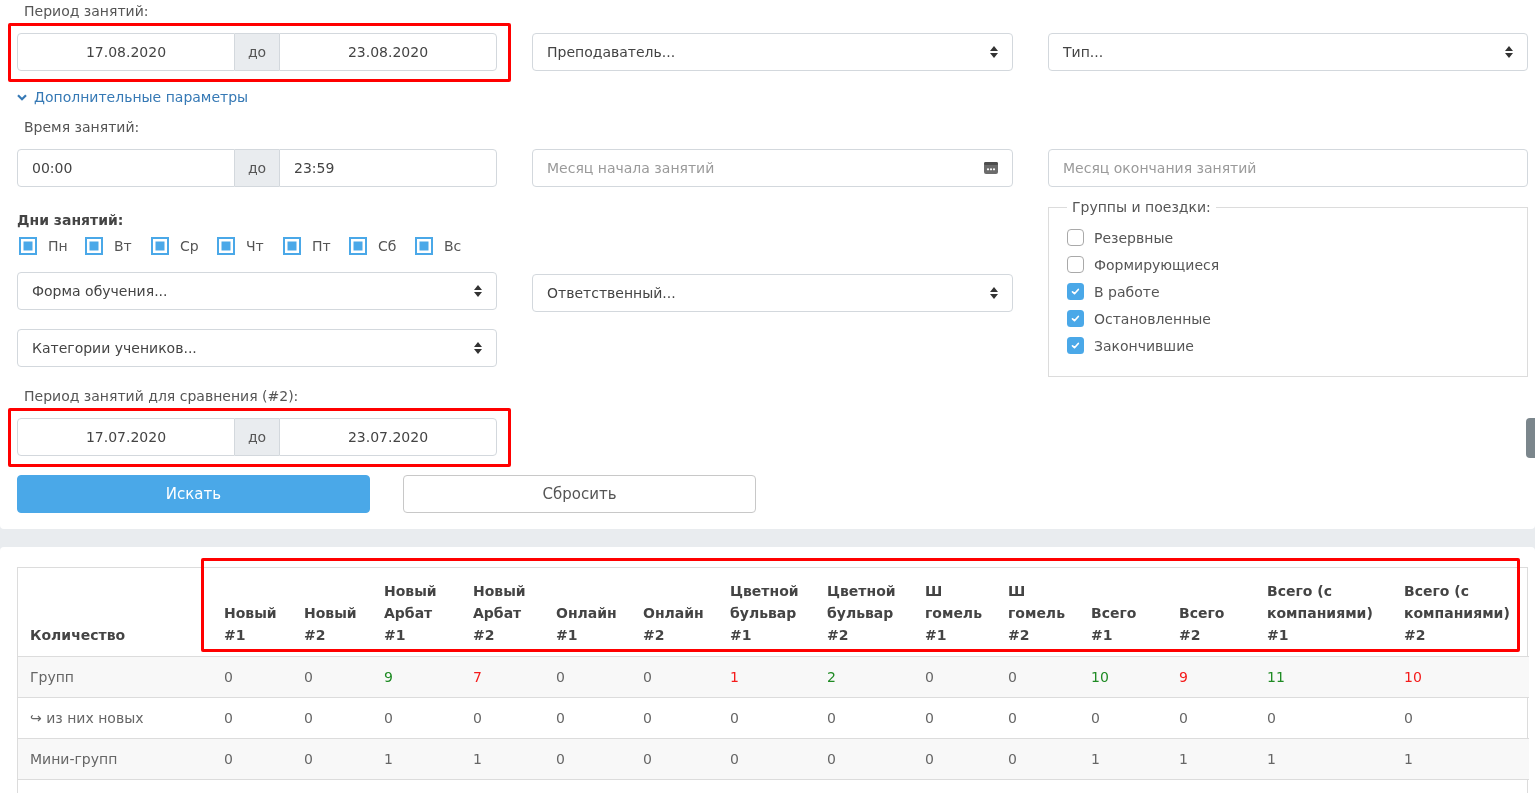 This screenshot has width=1535, height=793. Describe the element at coordinates (1123, 612) in the screenshot. I see `column-header: Всего #1` at that location.